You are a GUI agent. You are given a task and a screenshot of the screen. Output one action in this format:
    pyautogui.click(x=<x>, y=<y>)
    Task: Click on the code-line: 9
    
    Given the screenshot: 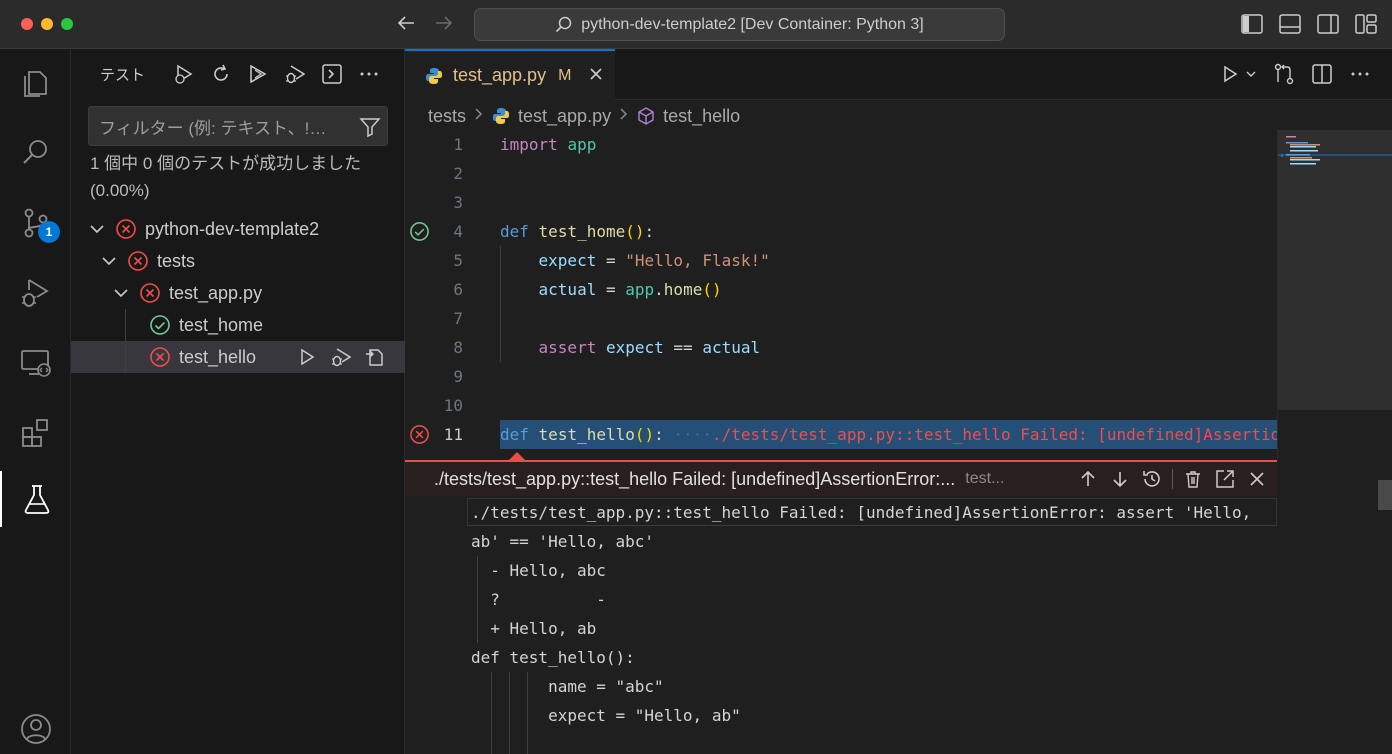 What is the action you would take?
    pyautogui.click(x=841, y=376)
    